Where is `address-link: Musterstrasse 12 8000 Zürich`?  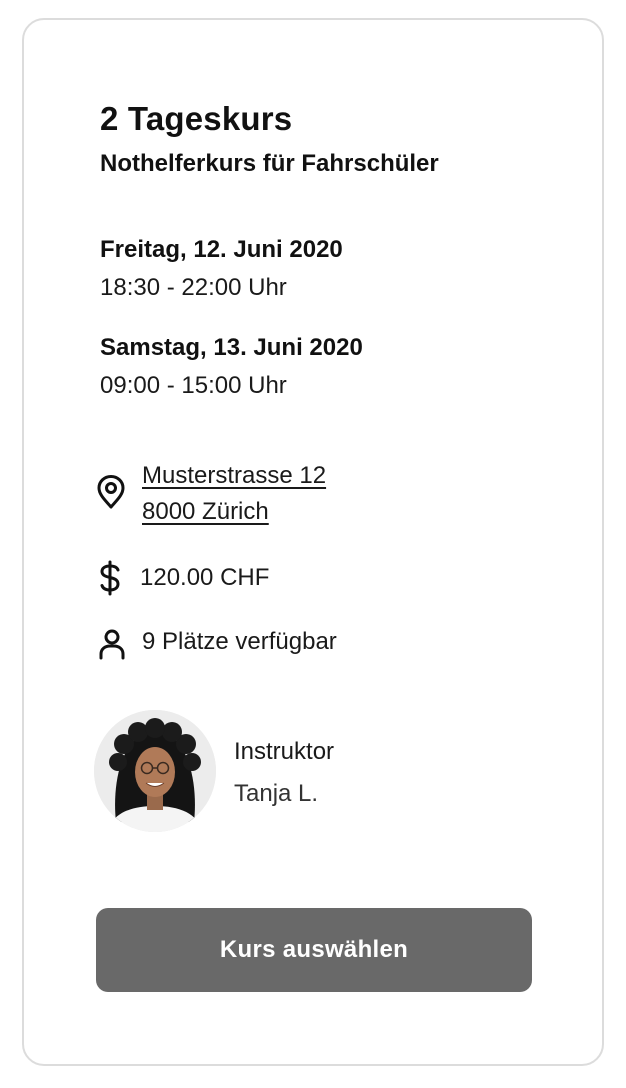 address-link: Musterstrasse 12 8000 Zürich is located at coordinates (234, 494).